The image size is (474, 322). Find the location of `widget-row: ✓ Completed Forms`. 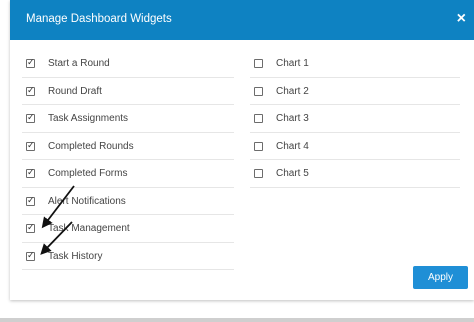

widget-row: ✓ Completed Forms is located at coordinates (128, 174).